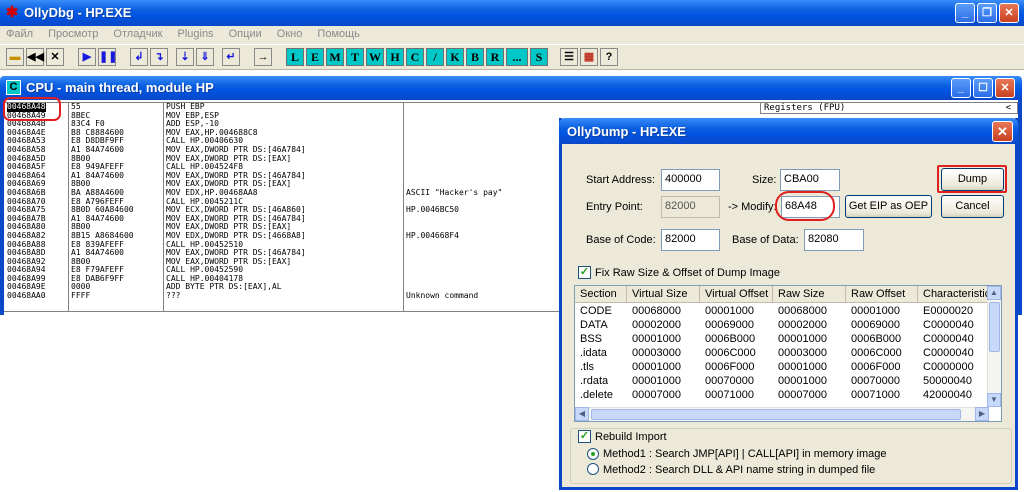 The image size is (1024, 492). Describe the element at coordinates (663, 294) in the screenshot. I see `column-header-virtual-size: Virtual Size` at that location.